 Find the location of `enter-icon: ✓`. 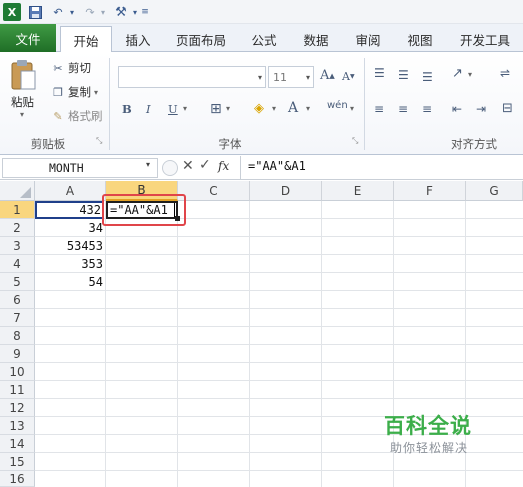

enter-icon: ✓ is located at coordinates (205, 165).